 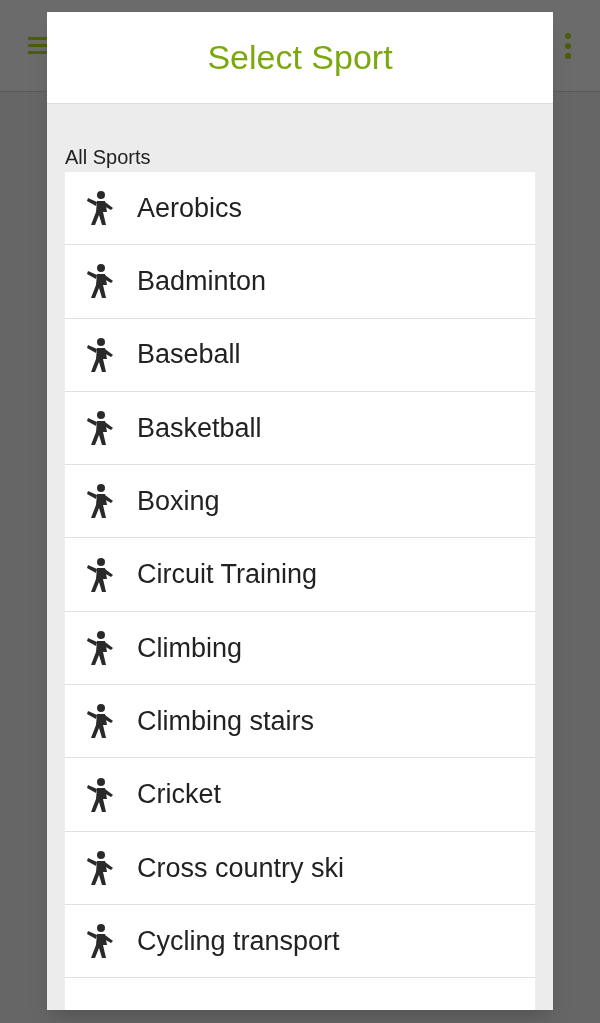 I want to click on sport-list-item: Aerobics, so click(x=300, y=208).